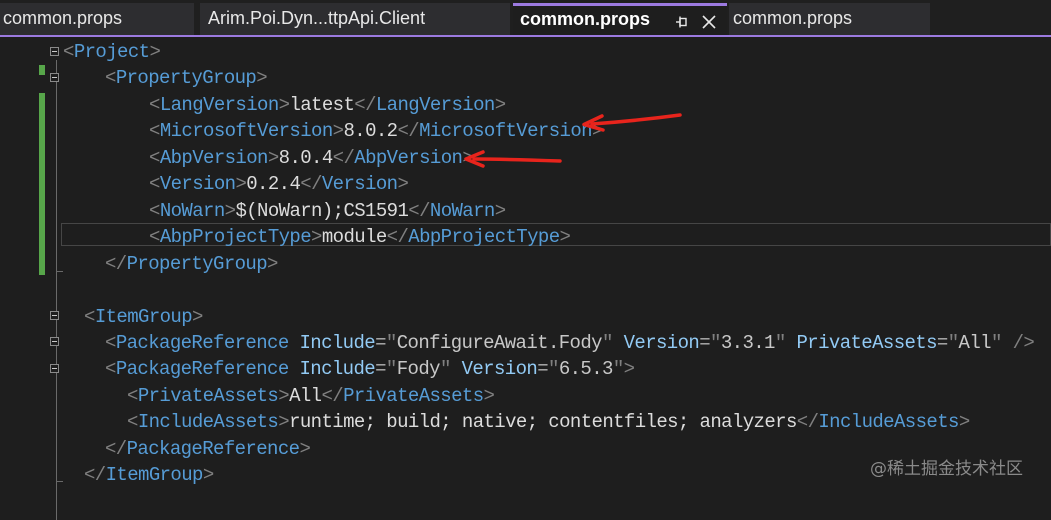  What do you see at coordinates (322, 211) in the screenshot?
I see `xml-value: $(NoWarn);CS1591` at bounding box center [322, 211].